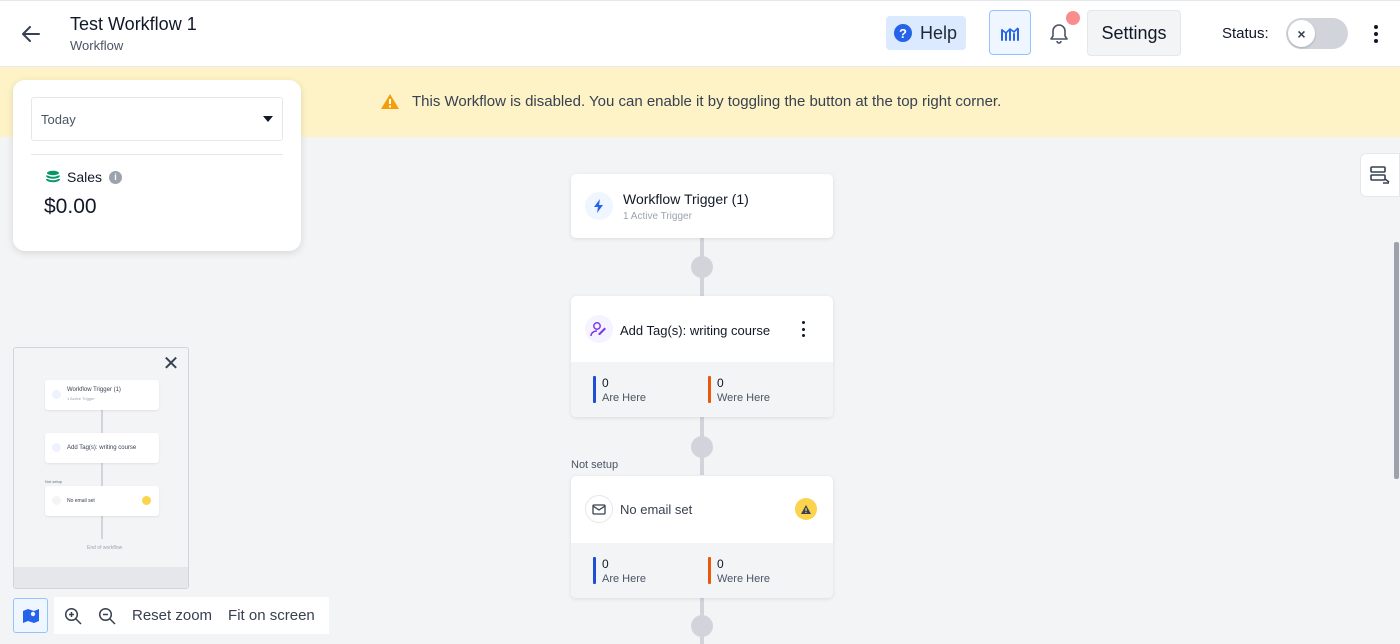 This screenshot has height=644, width=1400. Describe the element at coordinates (595, 465) in the screenshot. I see `not-setup-label: Not setup` at that location.